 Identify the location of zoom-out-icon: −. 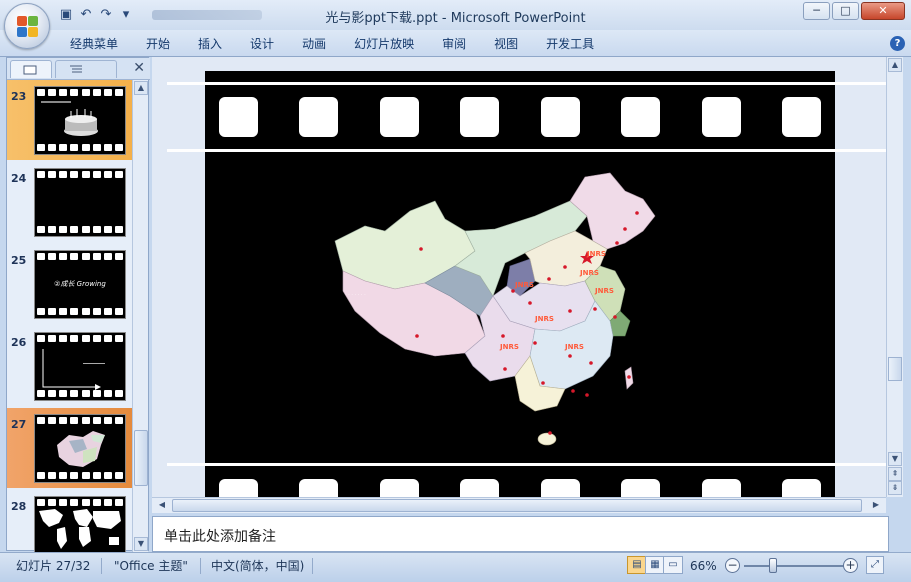
(732, 565).